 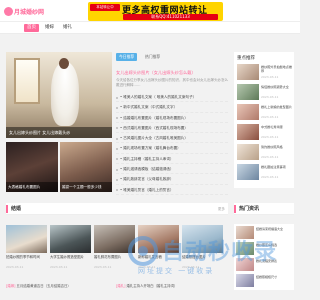 What do you see at coordinates (152, 57) in the screenshot?
I see `tab-hot: 热门推荐` at bounding box center [152, 57].